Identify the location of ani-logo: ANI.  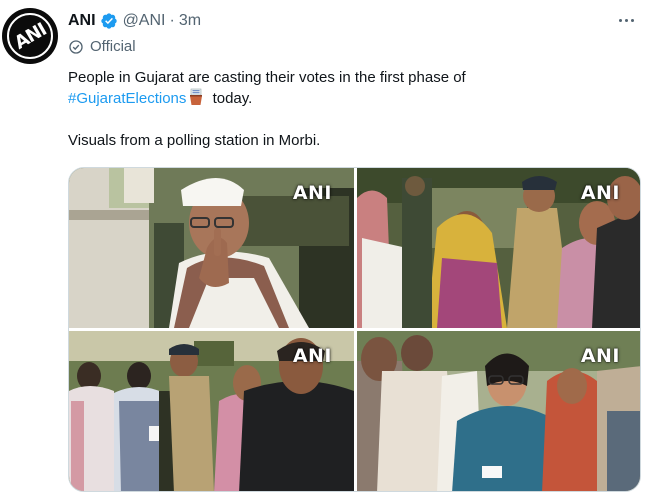
(30, 36).